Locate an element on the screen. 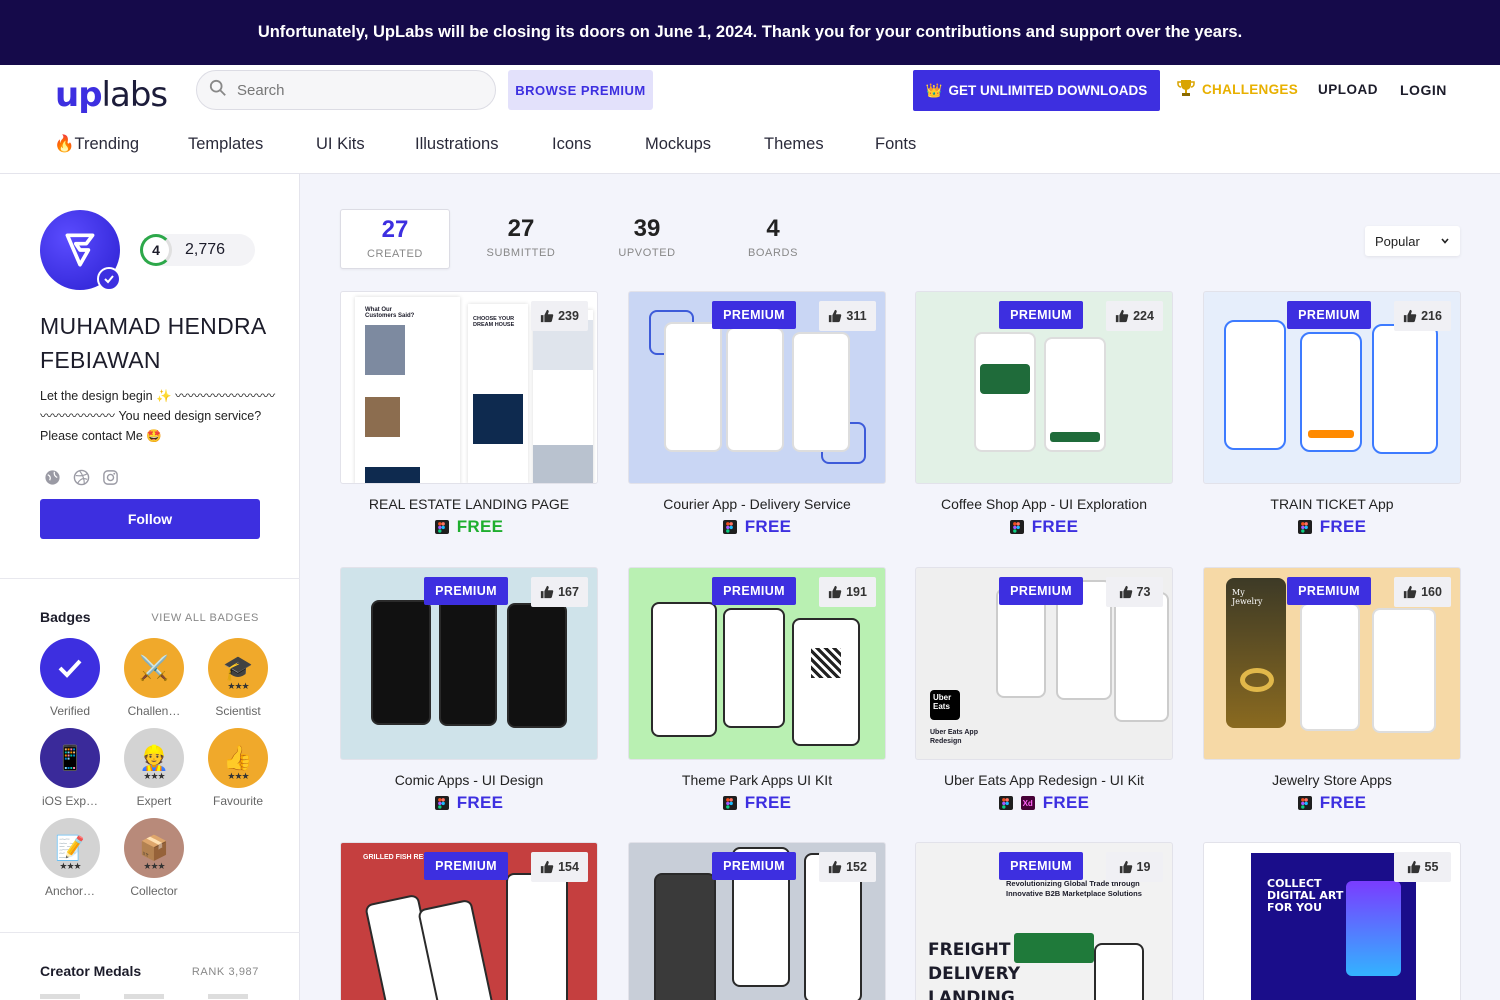  upload-link: UPLOAD is located at coordinates (1348, 89).